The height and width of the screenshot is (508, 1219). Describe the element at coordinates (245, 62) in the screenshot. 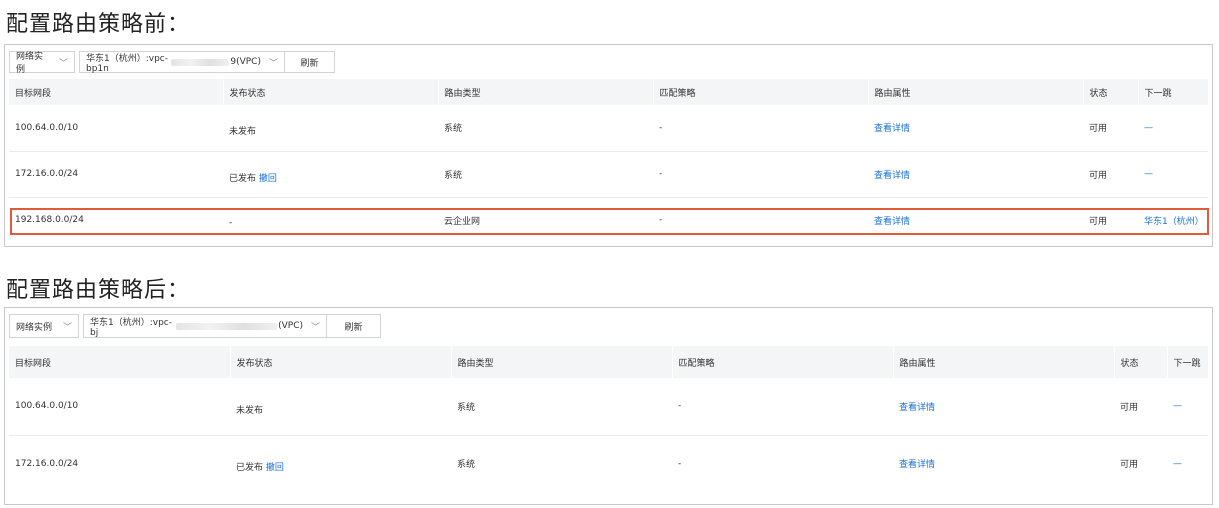

I see `vpc-suffix: 9(VPC)` at that location.